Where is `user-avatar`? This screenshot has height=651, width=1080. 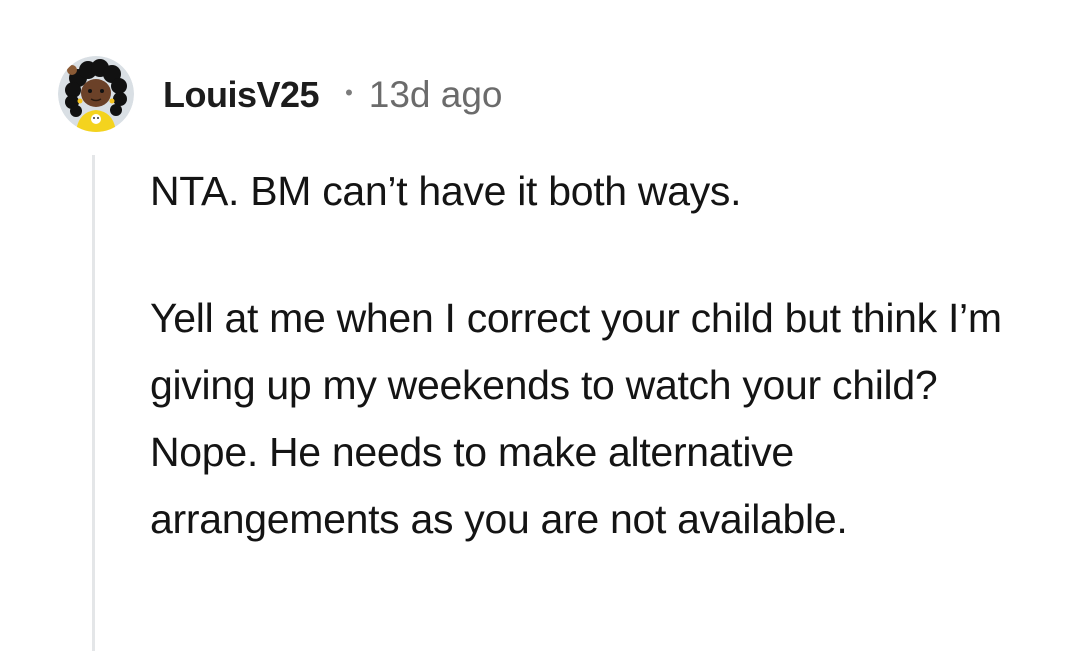
user-avatar is located at coordinates (96, 94).